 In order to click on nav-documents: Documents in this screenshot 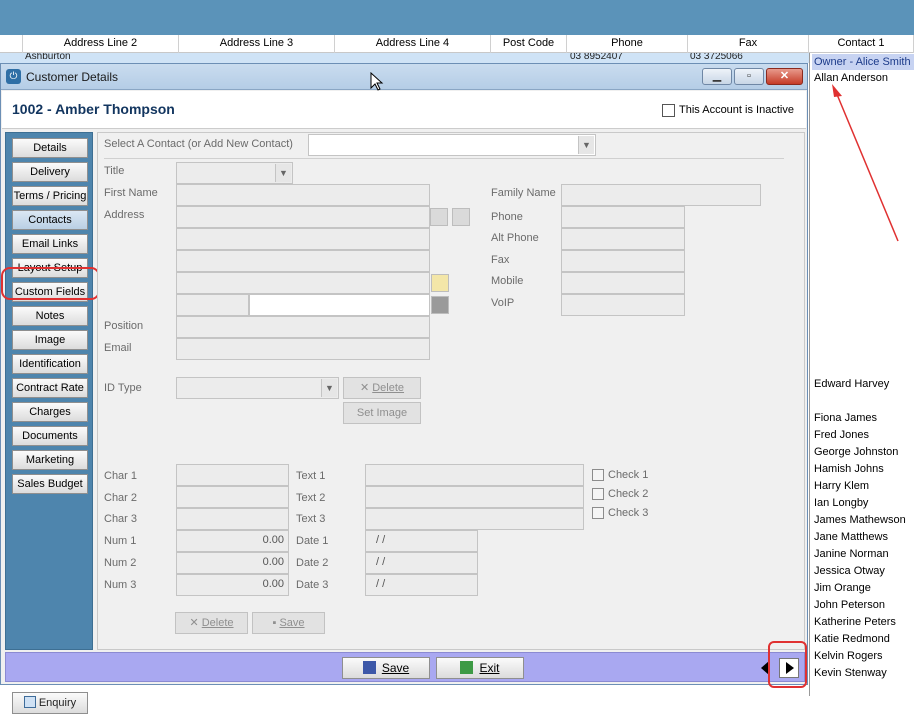, I will do `click(50, 436)`.